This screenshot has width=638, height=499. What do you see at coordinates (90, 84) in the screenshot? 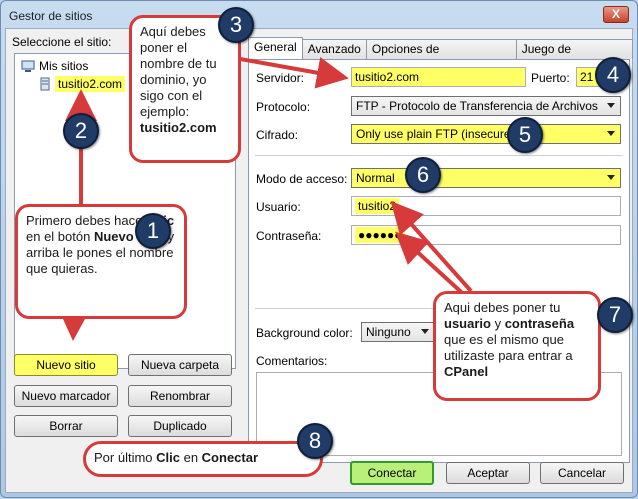
I see `tree-site-label: tusitio2.com` at bounding box center [90, 84].